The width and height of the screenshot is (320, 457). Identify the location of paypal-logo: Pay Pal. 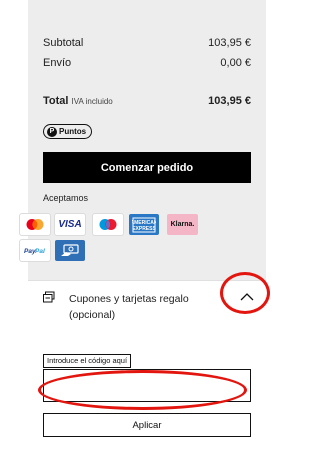
(35, 250).